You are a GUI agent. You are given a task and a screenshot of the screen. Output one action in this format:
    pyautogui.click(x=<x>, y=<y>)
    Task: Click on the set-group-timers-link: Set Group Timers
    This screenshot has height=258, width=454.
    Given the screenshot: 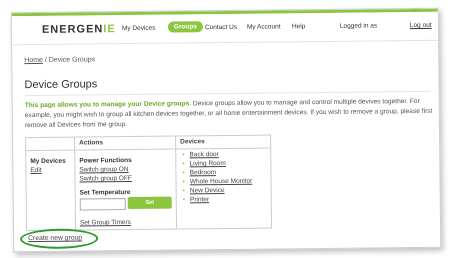 What is the action you would take?
    pyautogui.click(x=105, y=223)
    